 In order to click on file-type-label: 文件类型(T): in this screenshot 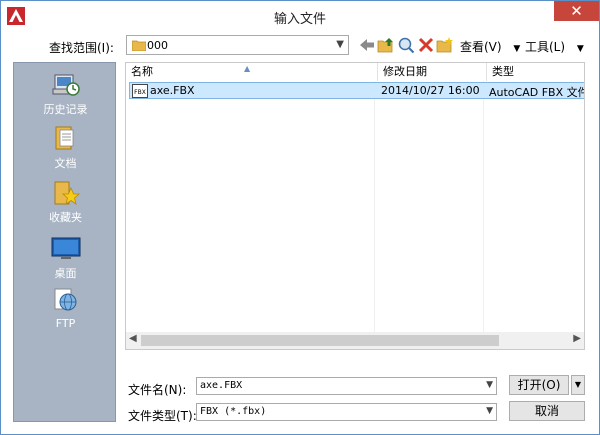, I will do `click(162, 416)`.